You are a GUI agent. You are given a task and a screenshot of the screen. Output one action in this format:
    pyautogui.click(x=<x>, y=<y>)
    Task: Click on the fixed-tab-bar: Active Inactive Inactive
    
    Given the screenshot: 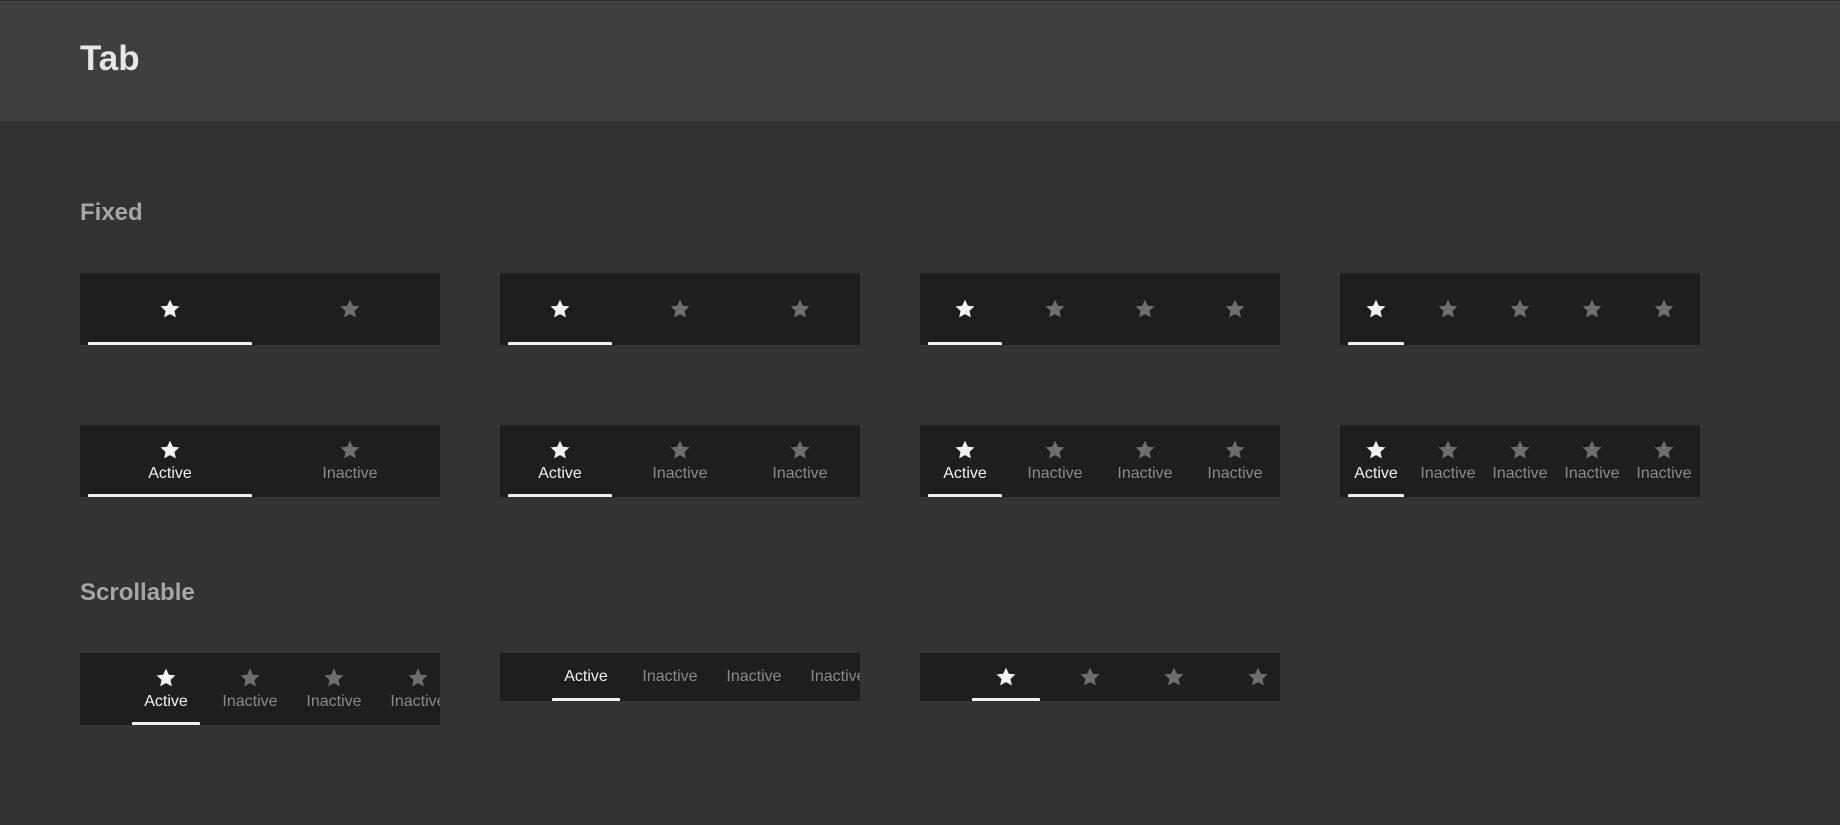 What is the action you would take?
    pyautogui.click(x=680, y=461)
    